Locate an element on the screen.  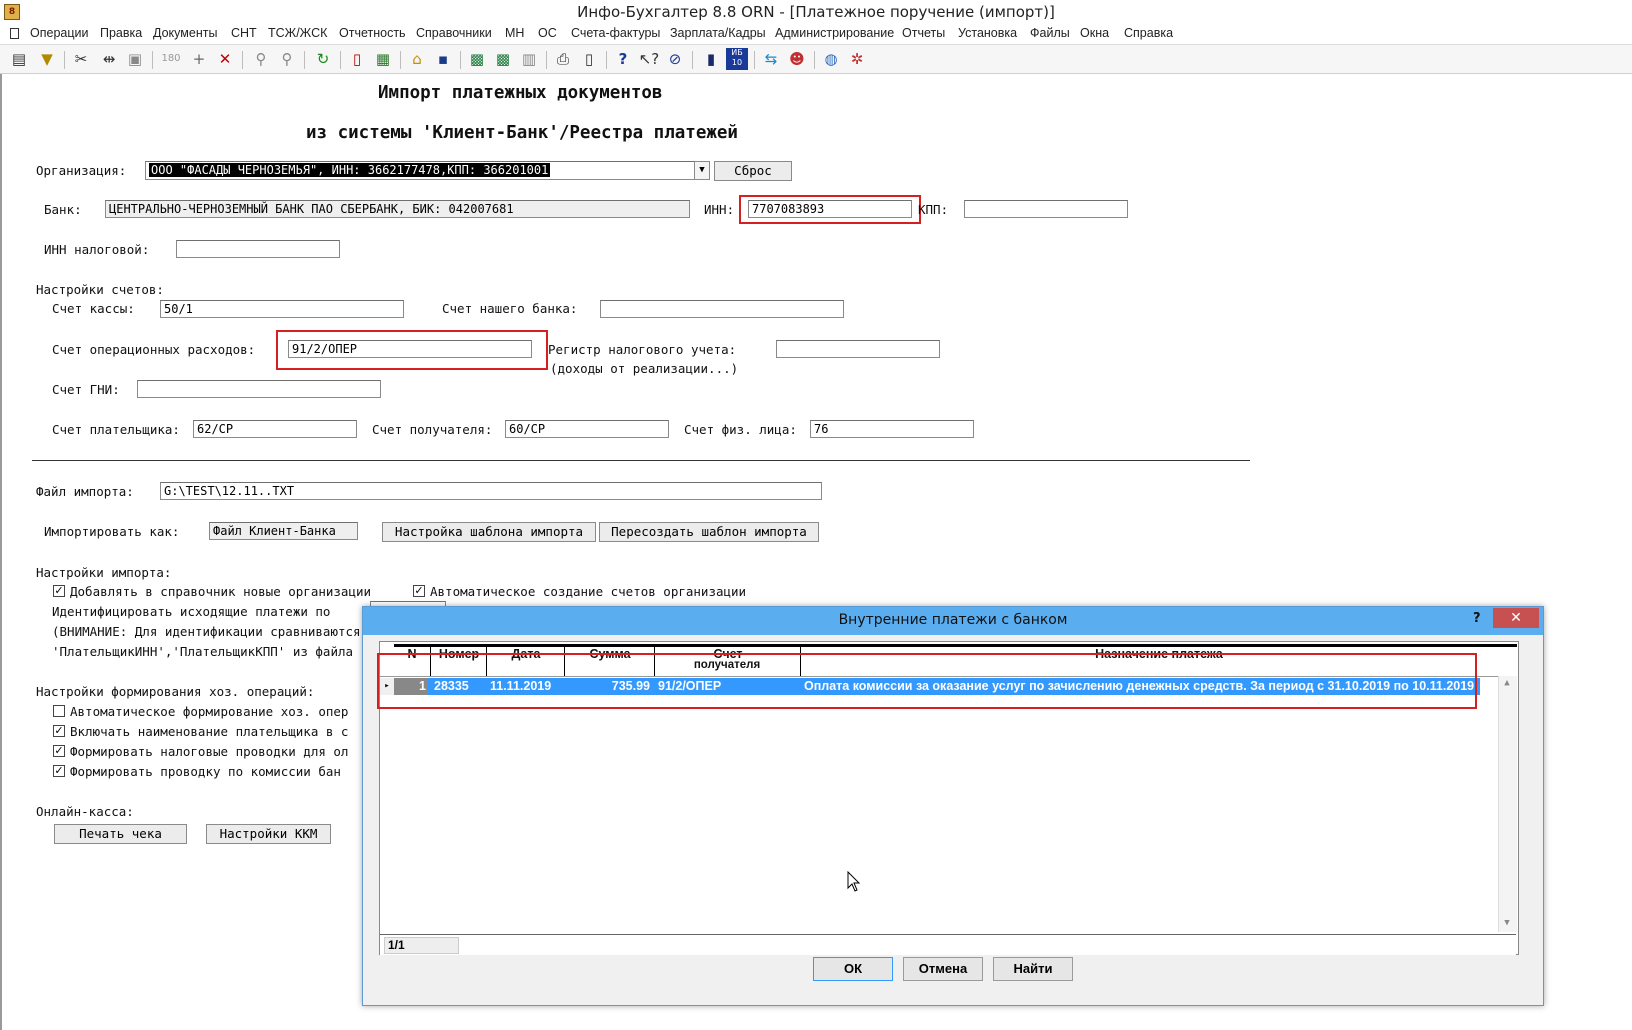
menu-mn: МН is located at coordinates (514, 33).